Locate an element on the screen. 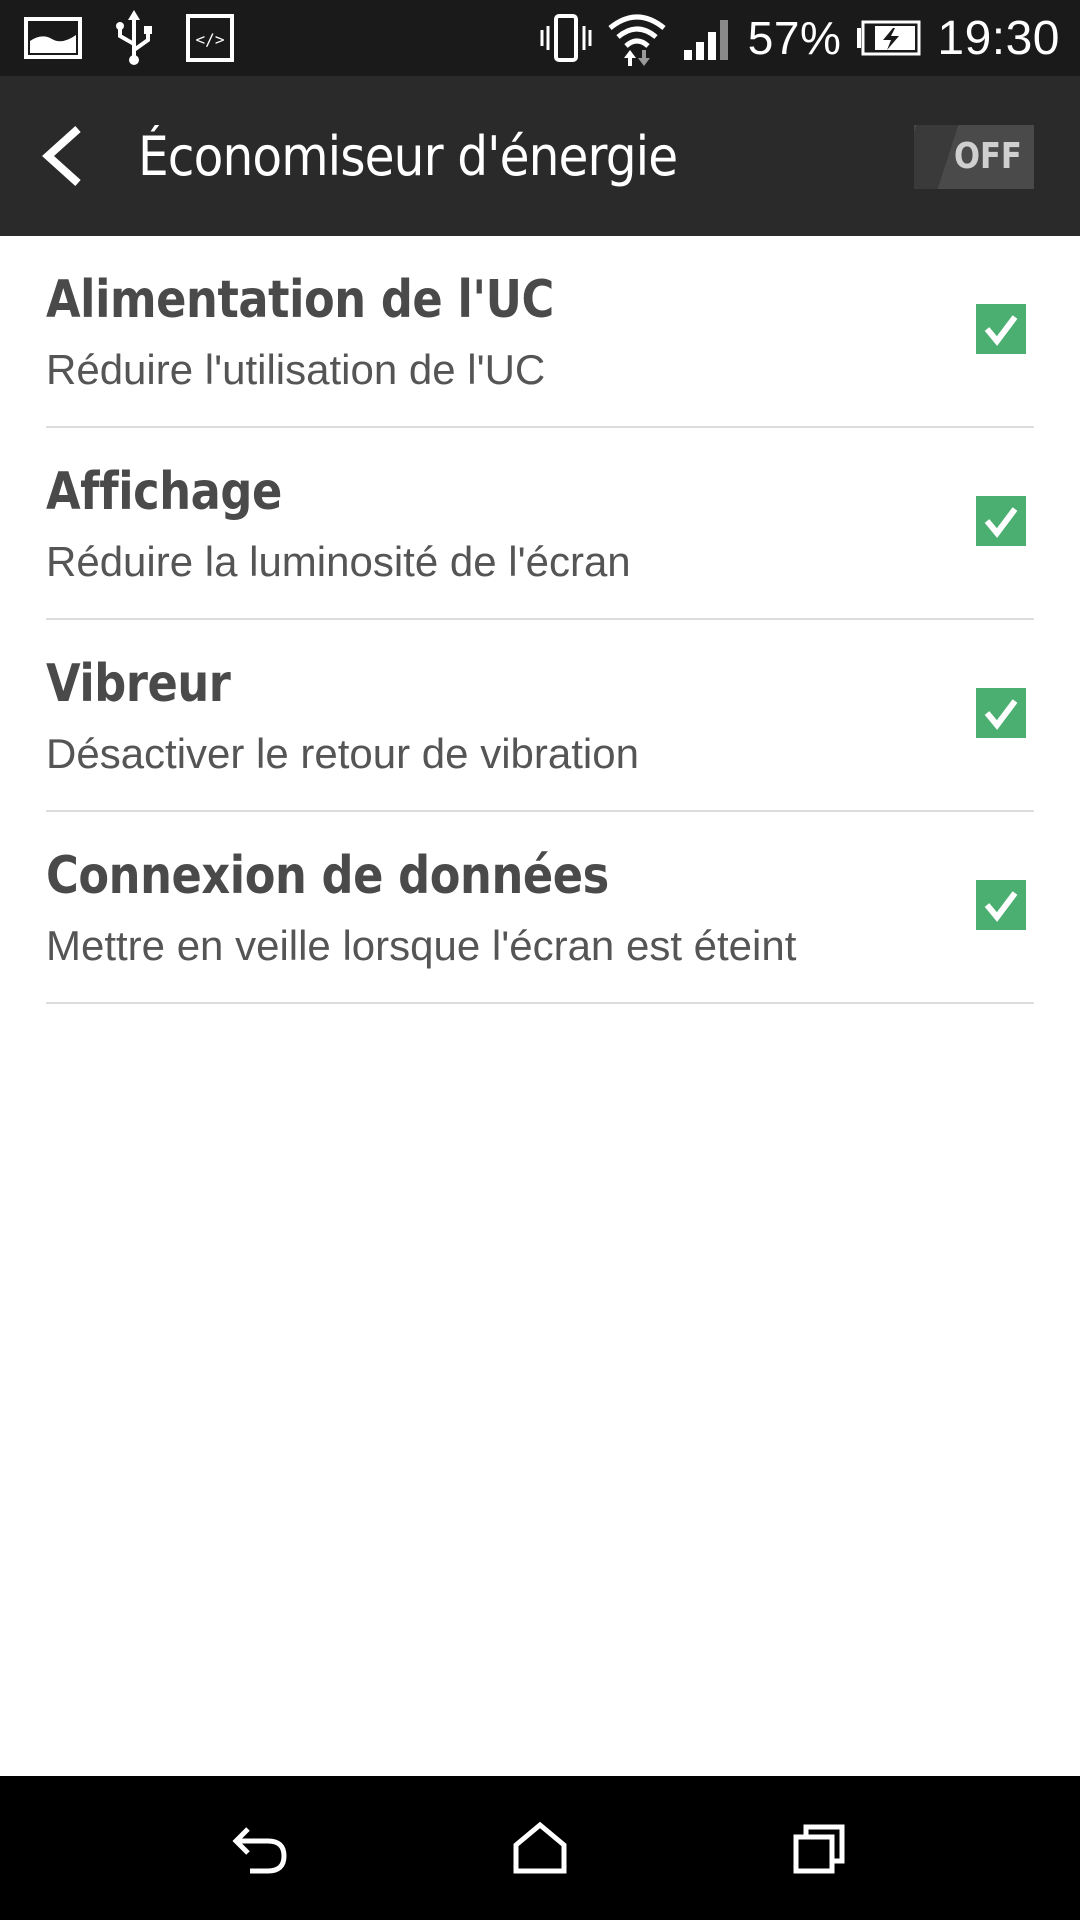 The width and height of the screenshot is (1080, 1920). nav-recent-apps-button is located at coordinates (820, 1848).